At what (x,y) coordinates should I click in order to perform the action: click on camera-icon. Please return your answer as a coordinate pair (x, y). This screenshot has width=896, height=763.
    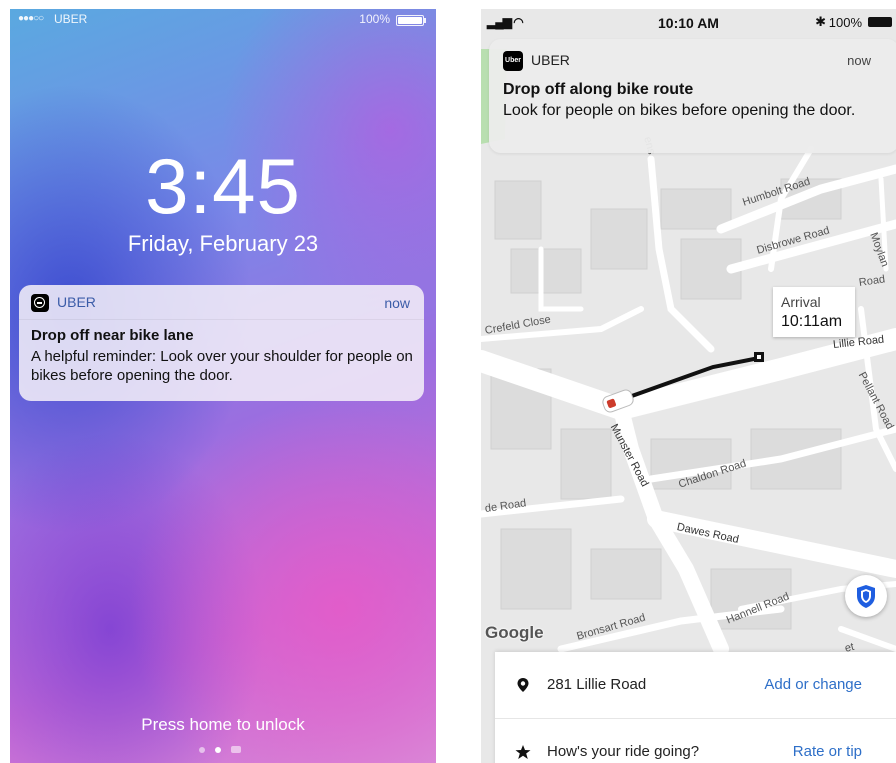
    Looking at the image, I should click on (236, 749).